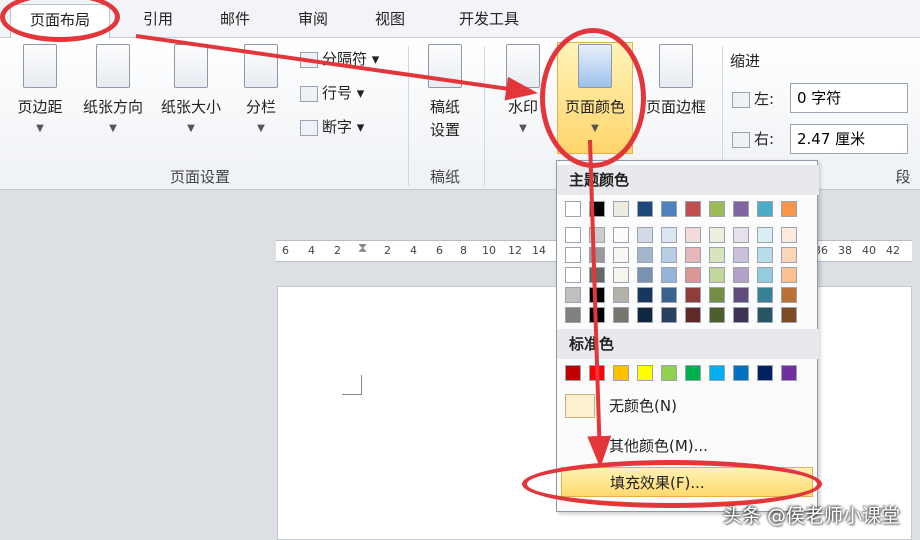  I want to click on watermark-text: 头条 @侯老师小课堂, so click(811, 516).